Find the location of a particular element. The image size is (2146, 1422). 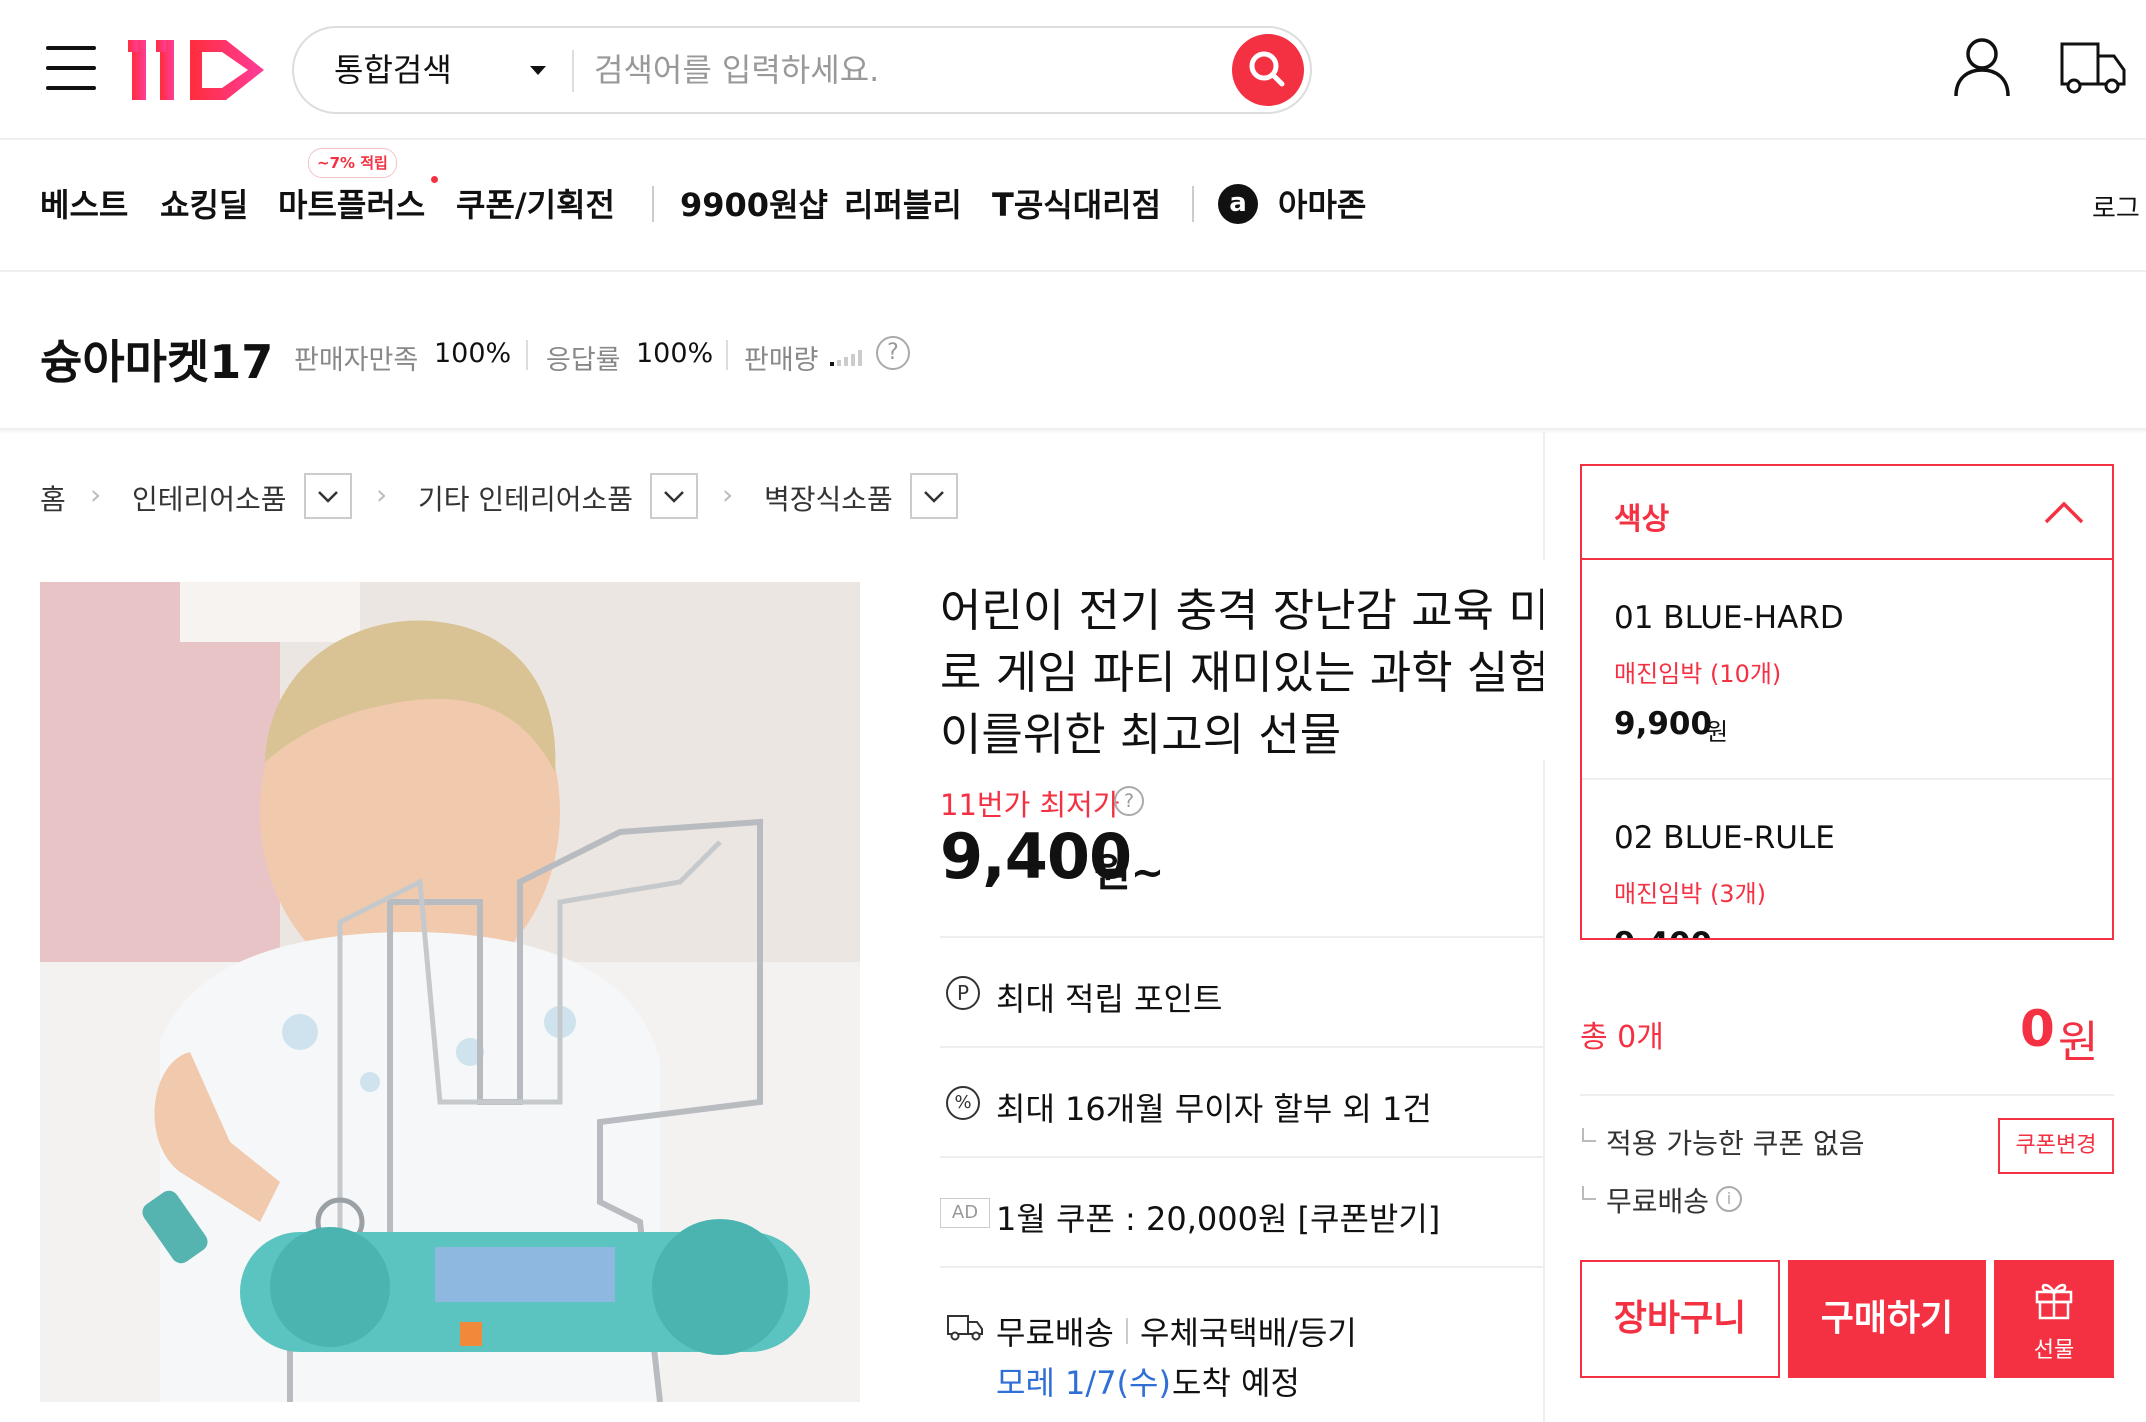

nav-refurbly: 리퍼블리 is located at coordinates (903, 203).